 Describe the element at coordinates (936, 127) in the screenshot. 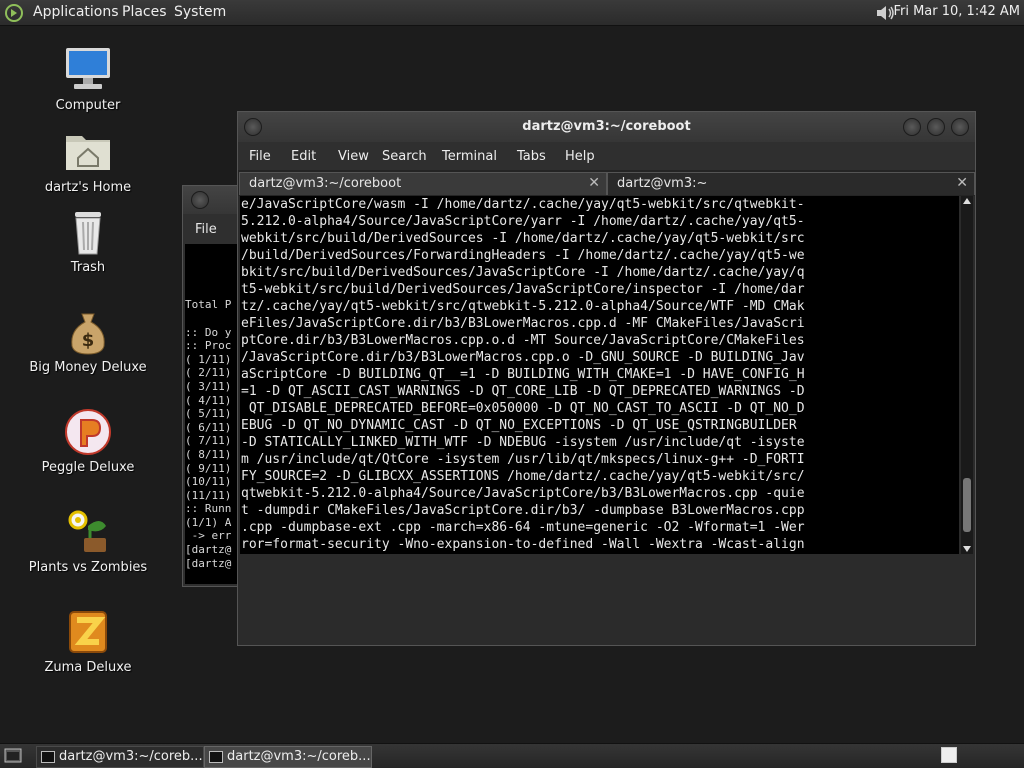

I see `maximize-button` at that location.